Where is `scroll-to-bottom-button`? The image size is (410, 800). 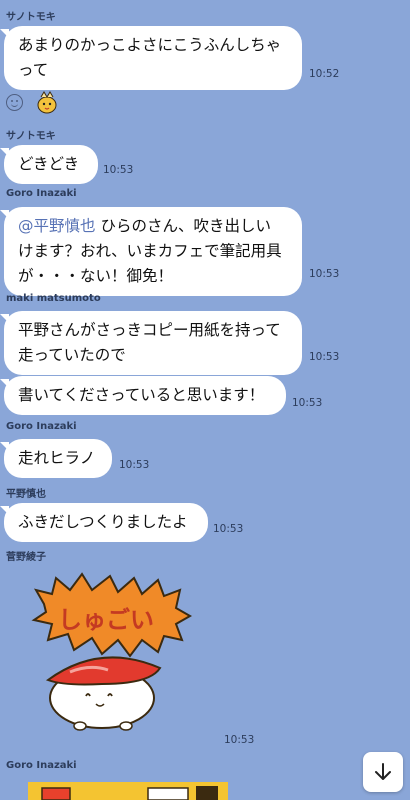 scroll-to-bottom-button is located at coordinates (383, 772).